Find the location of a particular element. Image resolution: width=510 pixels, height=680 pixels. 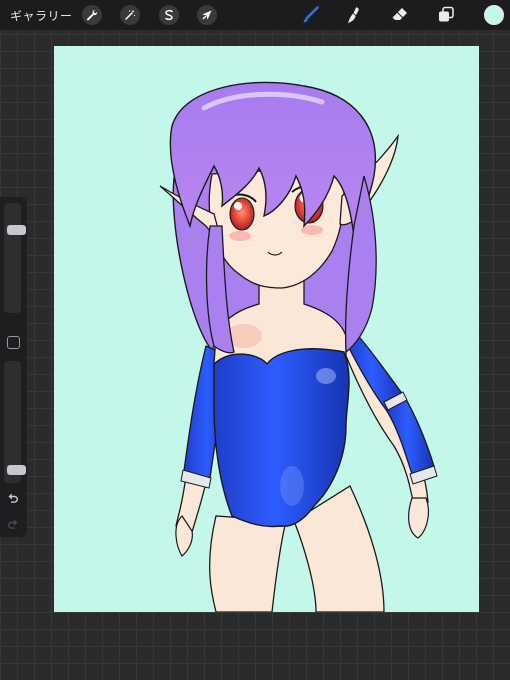

redo-button is located at coordinates (13, 525).